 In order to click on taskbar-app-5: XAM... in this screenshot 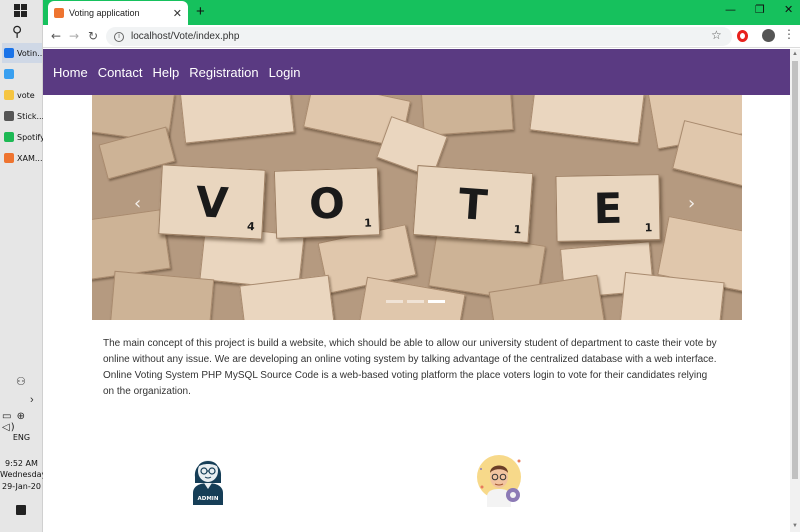, I will do `click(22, 158)`.